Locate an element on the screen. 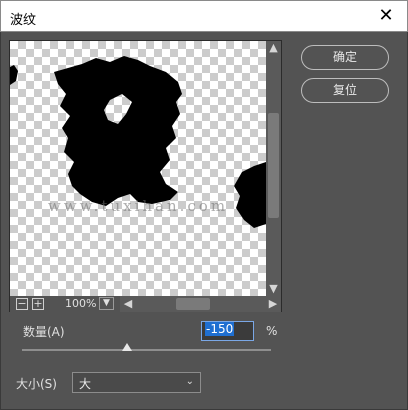 The width and height of the screenshot is (408, 410). reset-button: 复位 is located at coordinates (345, 90).